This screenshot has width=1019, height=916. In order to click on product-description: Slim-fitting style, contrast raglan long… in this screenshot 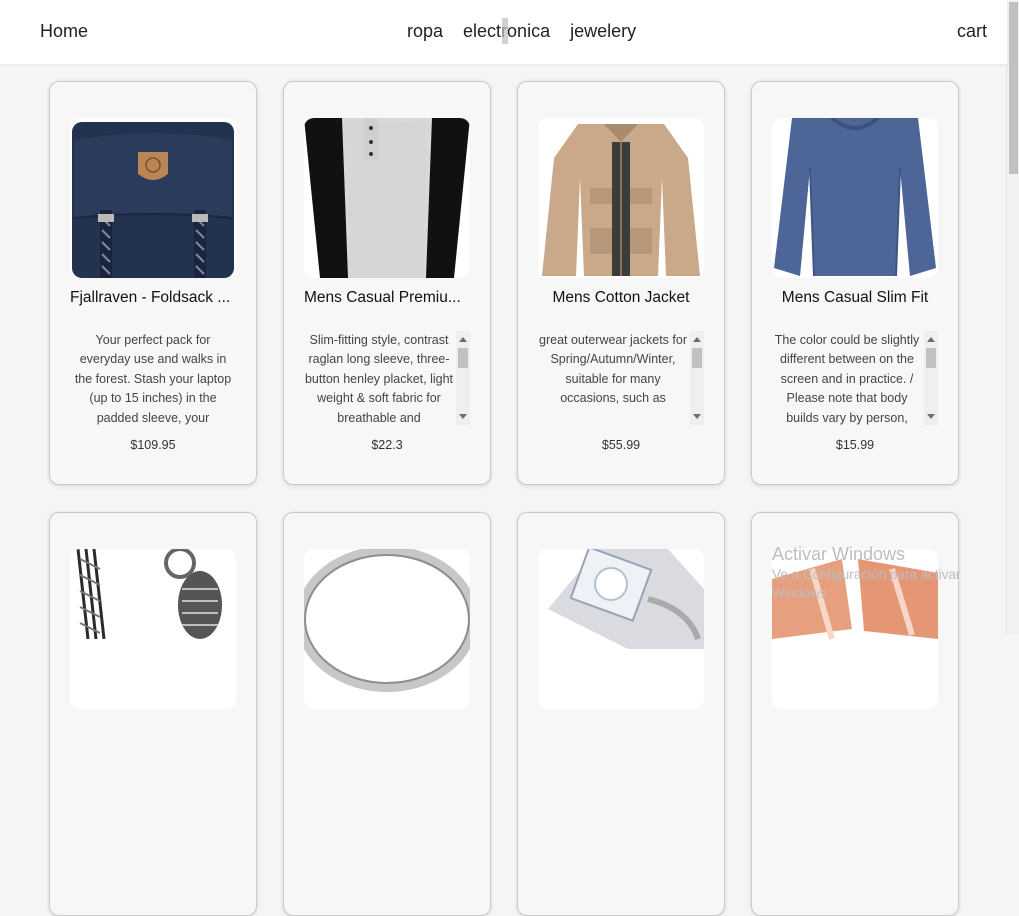, I will do `click(387, 378)`.